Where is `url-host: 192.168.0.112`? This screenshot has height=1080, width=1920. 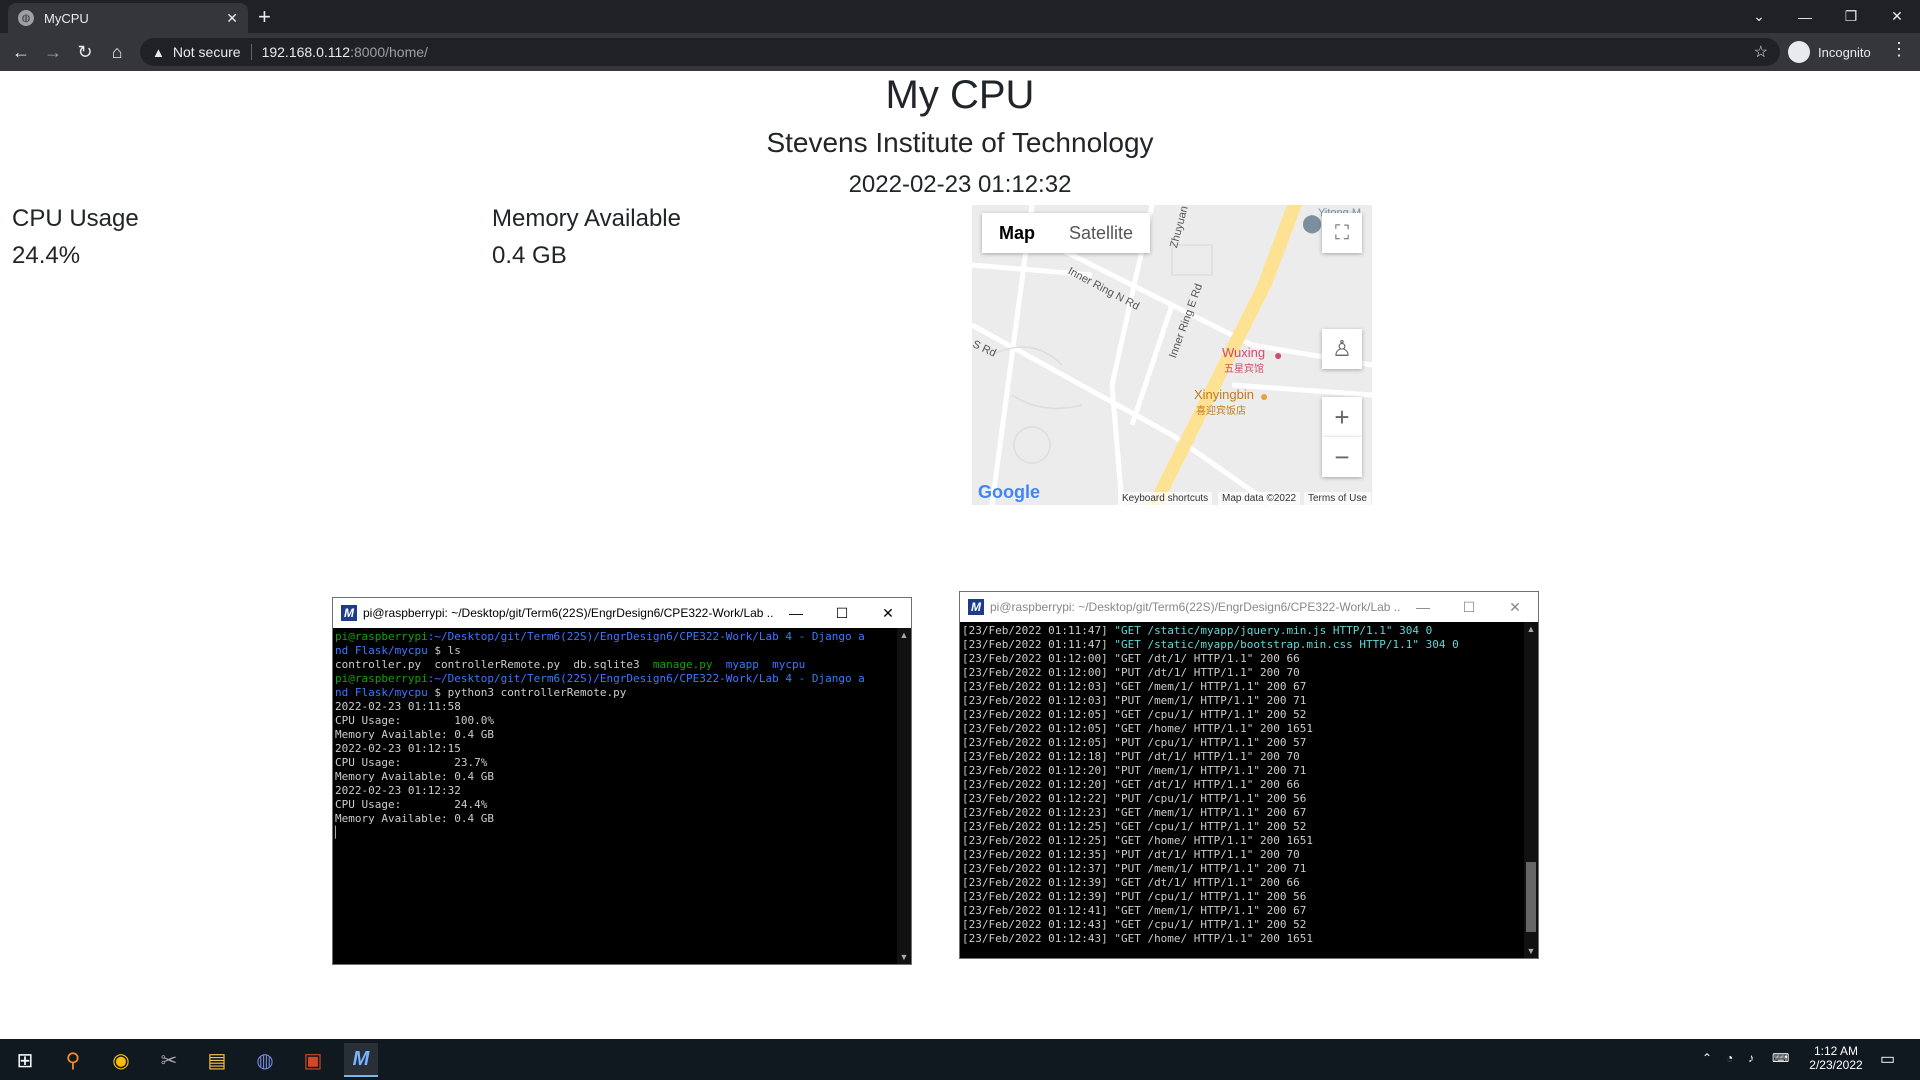
url-host: 192.168.0.112 is located at coordinates (306, 52).